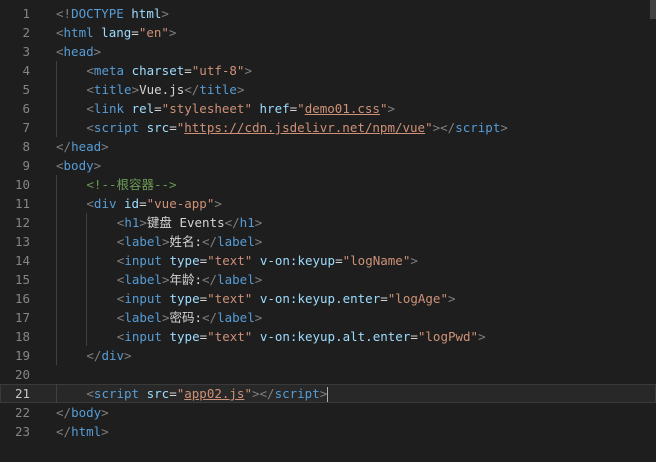 The image size is (656, 462). I want to click on line-number: 19, so click(22, 355).